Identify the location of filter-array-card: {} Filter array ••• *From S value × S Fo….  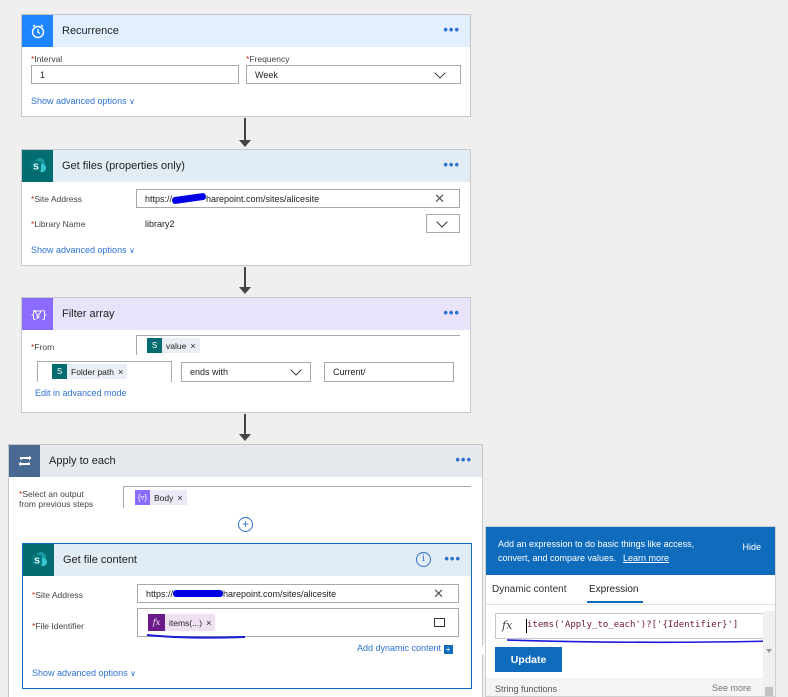
(246, 355).